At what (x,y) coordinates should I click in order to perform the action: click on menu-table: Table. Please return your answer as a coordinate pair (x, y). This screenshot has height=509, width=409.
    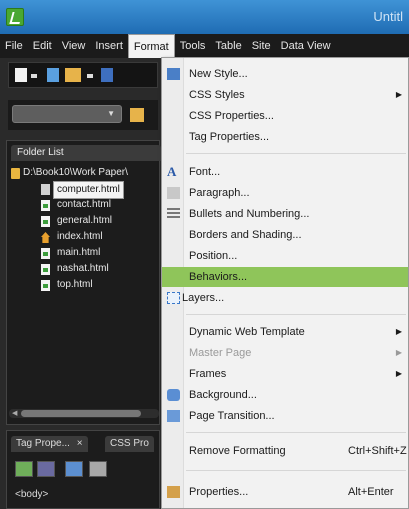
    Looking at the image, I should click on (228, 46).